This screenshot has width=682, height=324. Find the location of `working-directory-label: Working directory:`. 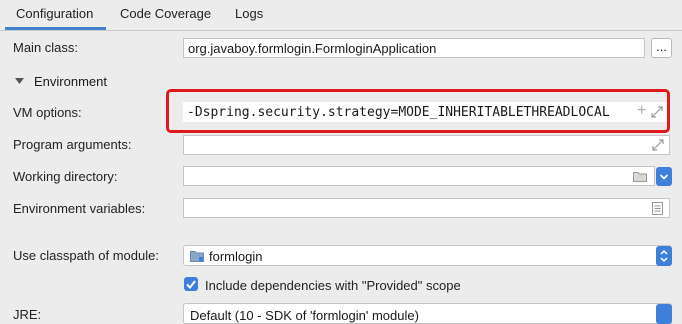

working-directory-label: Working directory: is located at coordinates (65, 176).